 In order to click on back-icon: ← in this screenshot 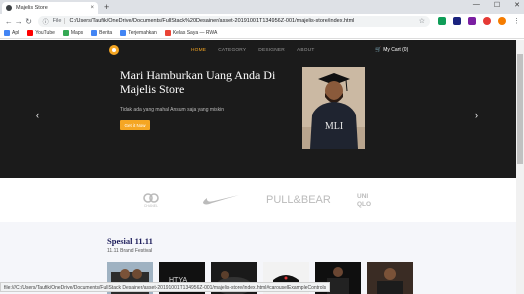, I will do `click(9, 21)`.